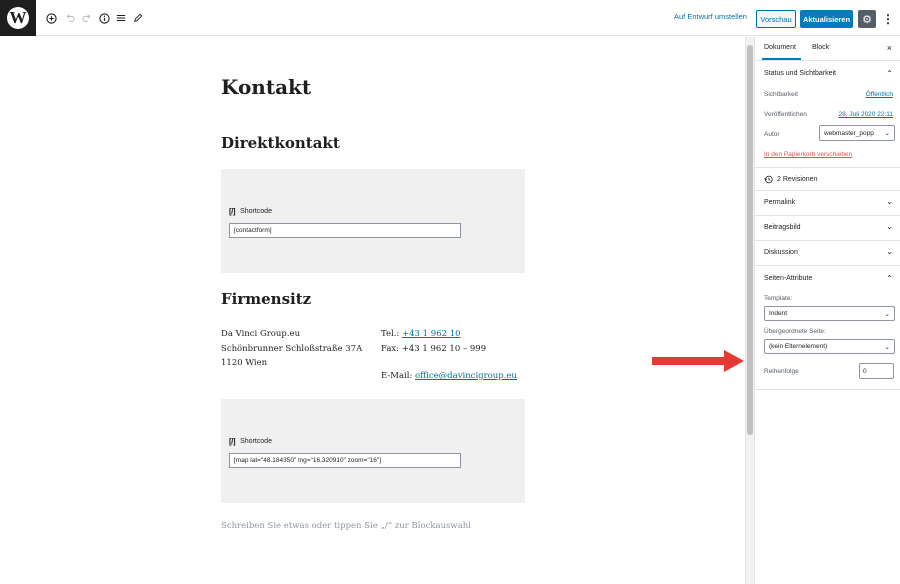 The width and height of the screenshot is (900, 584). I want to click on undo-icon, so click(70, 18).